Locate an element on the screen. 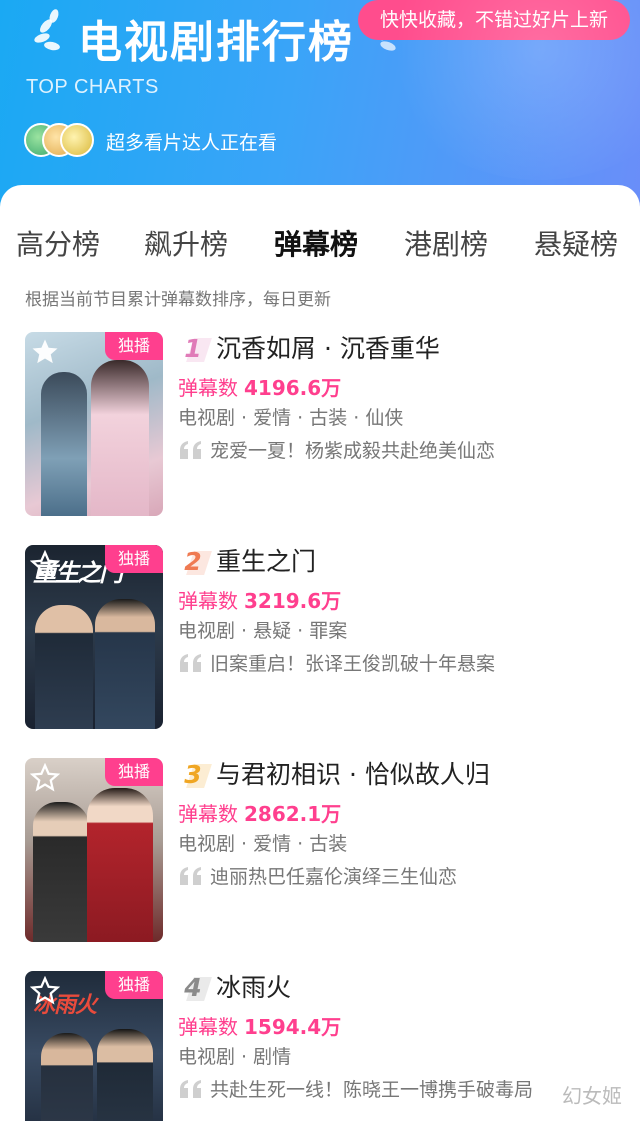 Image resolution: width=640 pixels, height=1121 pixels. promo-banner: 快快收藏，不错过好片上新 is located at coordinates (494, 20).